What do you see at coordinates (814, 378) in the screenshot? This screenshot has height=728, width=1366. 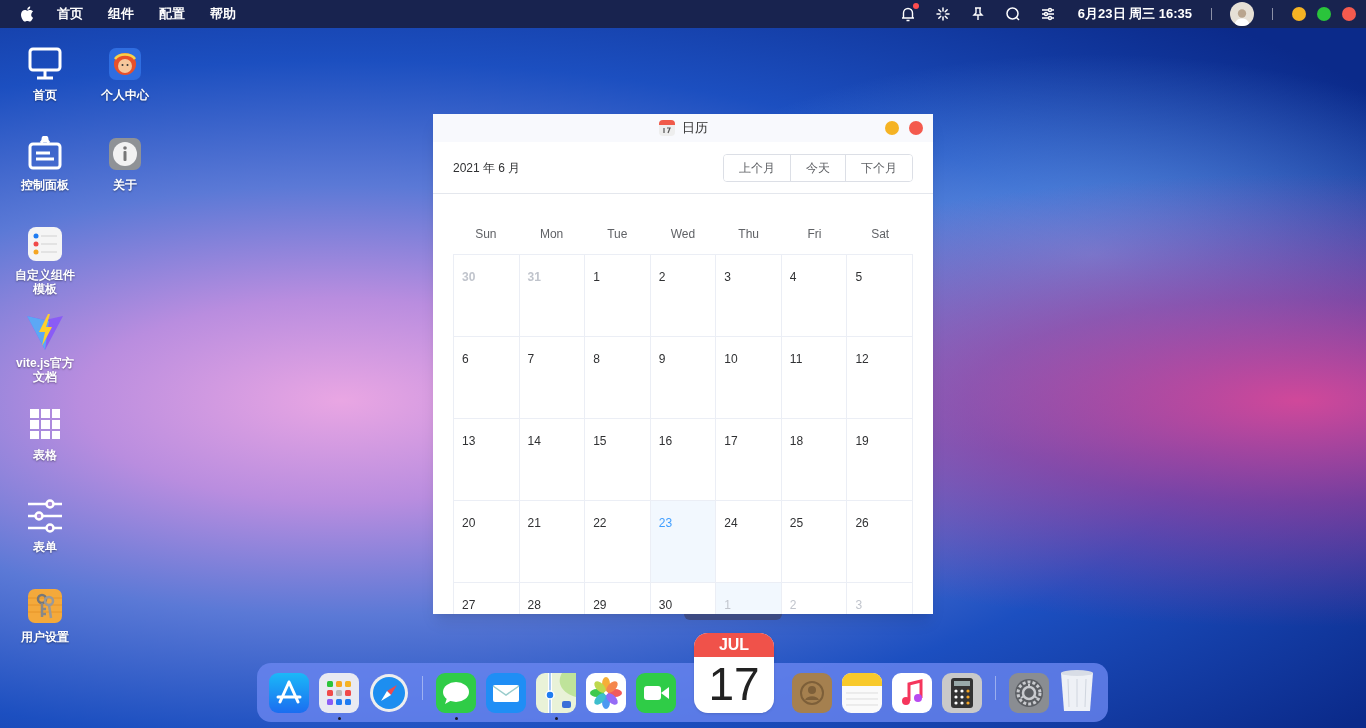 I see `day-cell: 11` at bounding box center [814, 378].